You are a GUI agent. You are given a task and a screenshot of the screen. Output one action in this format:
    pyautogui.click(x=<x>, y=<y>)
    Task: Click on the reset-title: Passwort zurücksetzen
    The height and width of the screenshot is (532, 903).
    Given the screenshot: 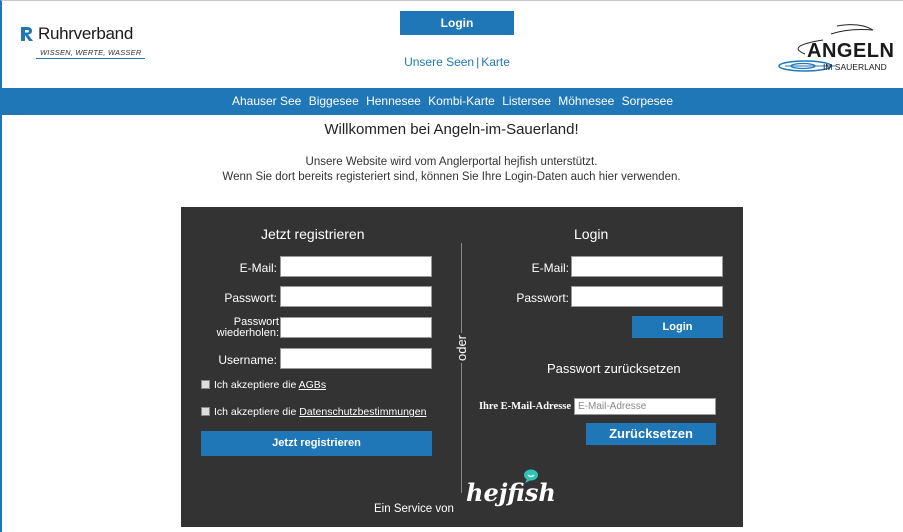 What is the action you would take?
    pyautogui.click(x=614, y=368)
    